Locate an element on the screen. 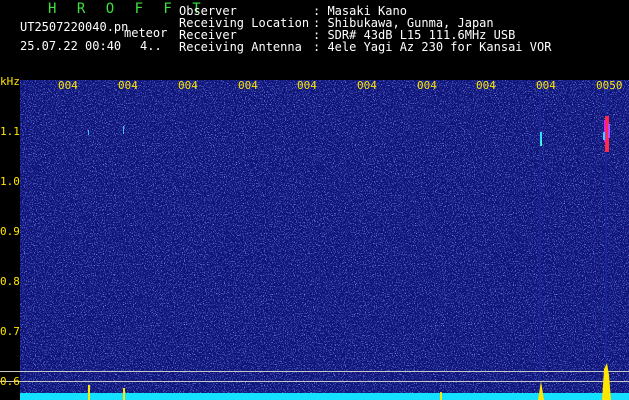  y-tick-label: 0.6 is located at coordinates (10, 381).